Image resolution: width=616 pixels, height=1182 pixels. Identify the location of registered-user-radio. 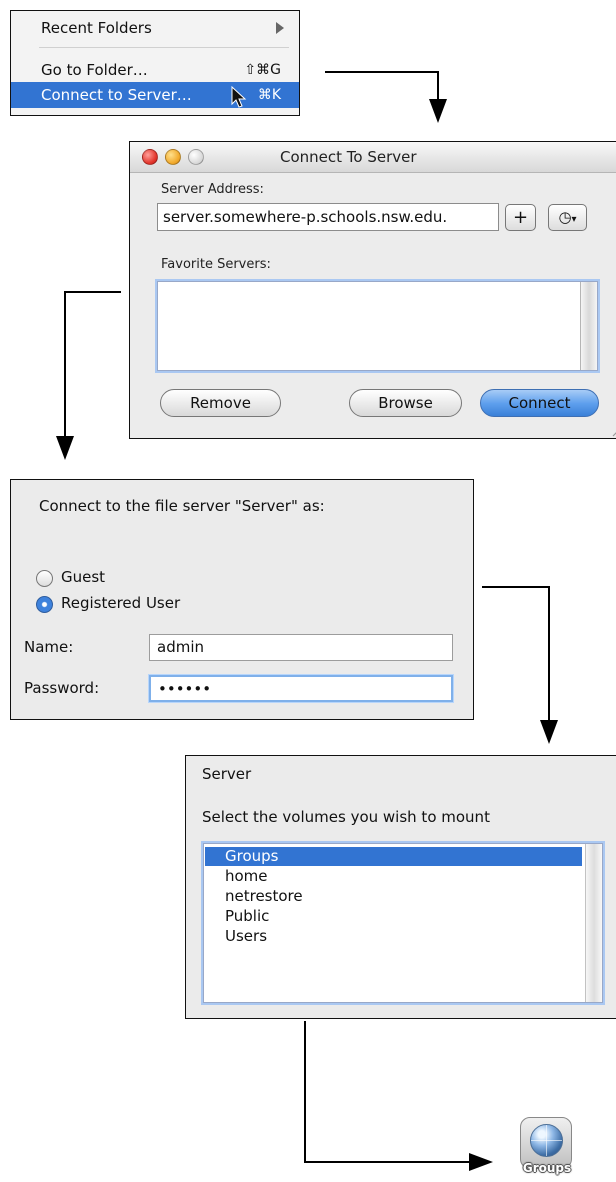
(44, 604).